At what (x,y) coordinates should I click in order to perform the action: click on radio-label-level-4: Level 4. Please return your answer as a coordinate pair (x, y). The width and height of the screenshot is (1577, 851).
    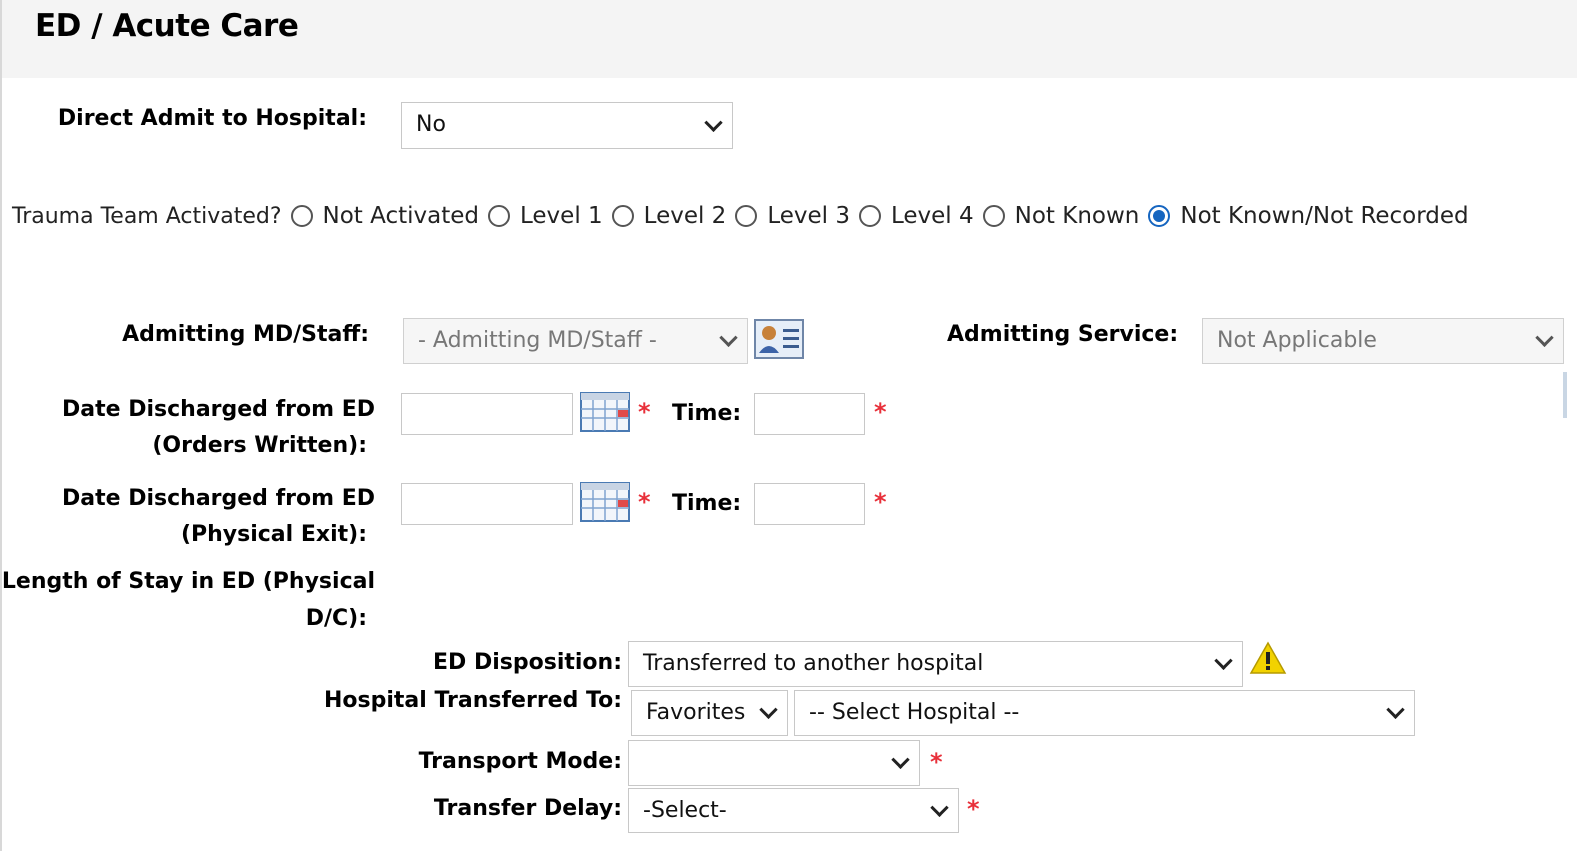
    Looking at the image, I should click on (932, 216).